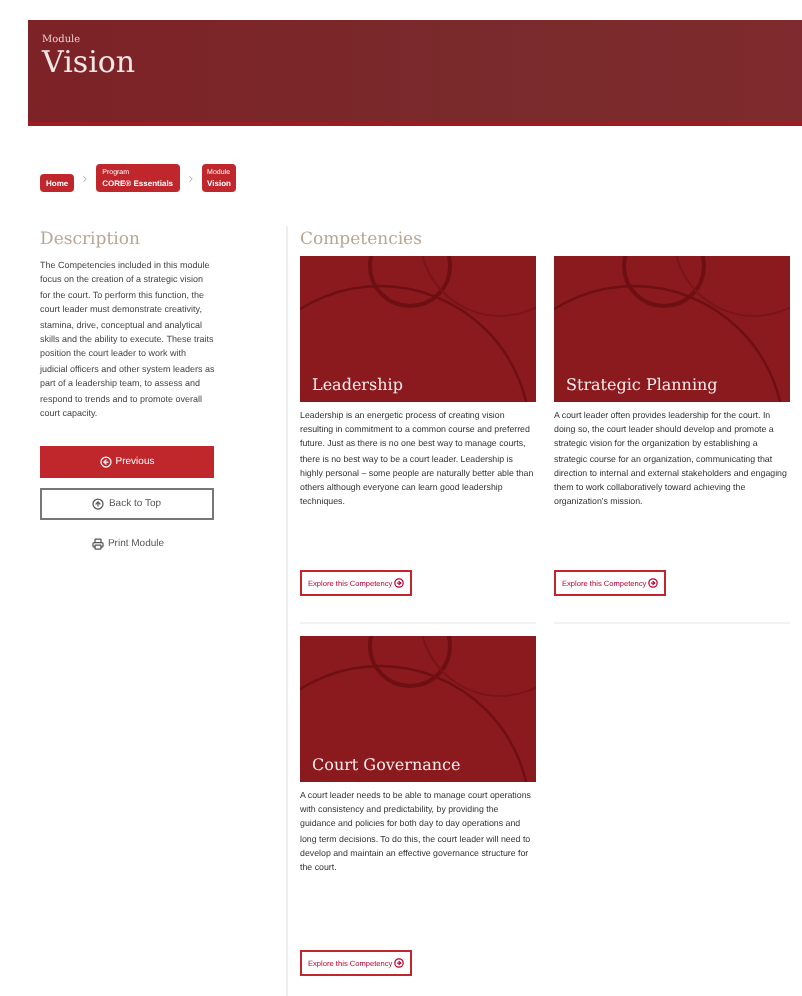 The width and height of the screenshot is (802, 996). Describe the element at coordinates (89, 63) in the screenshot. I see `page-title: Vision` at that location.